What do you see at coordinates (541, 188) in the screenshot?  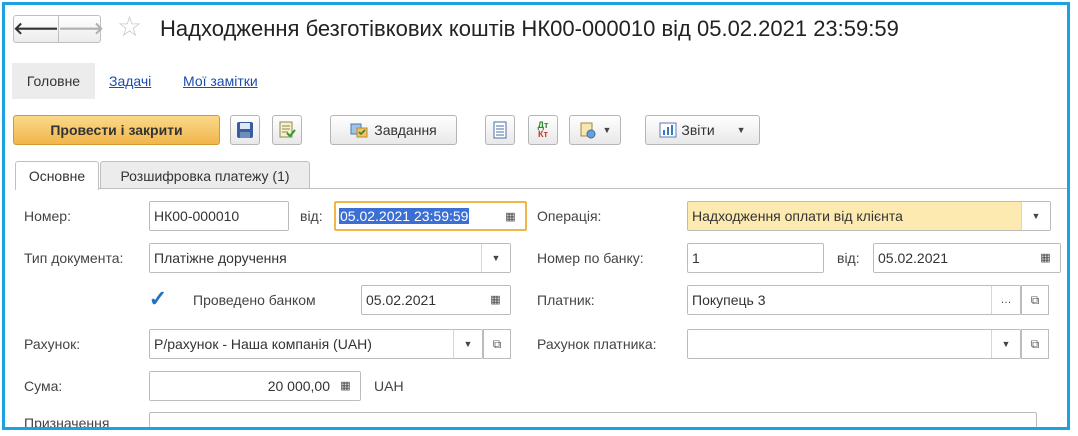 I see `tab-divider` at bounding box center [541, 188].